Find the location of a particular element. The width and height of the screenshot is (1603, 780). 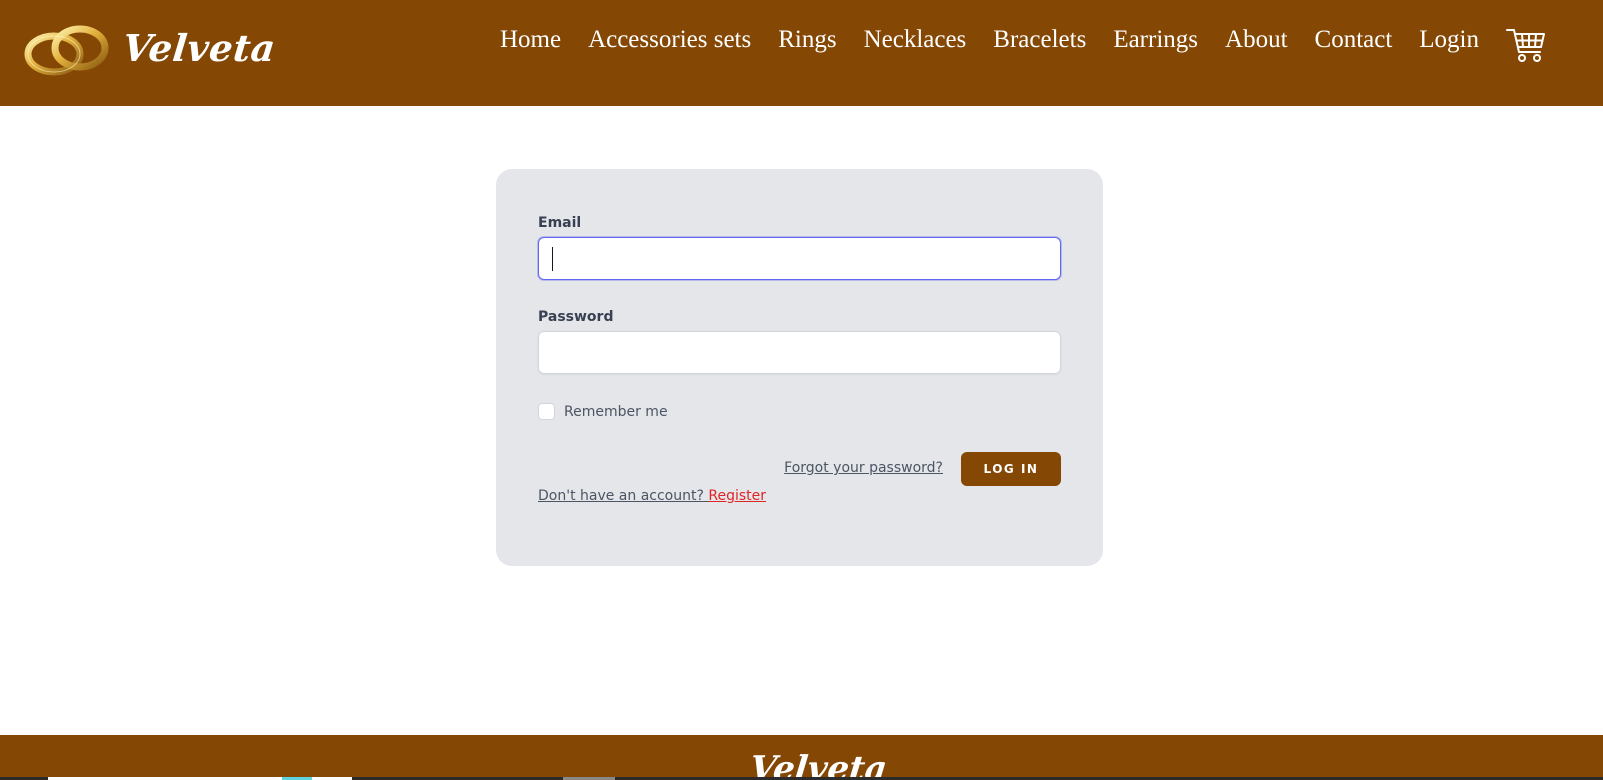

site-footer: Velveta is located at coordinates (801, 757).